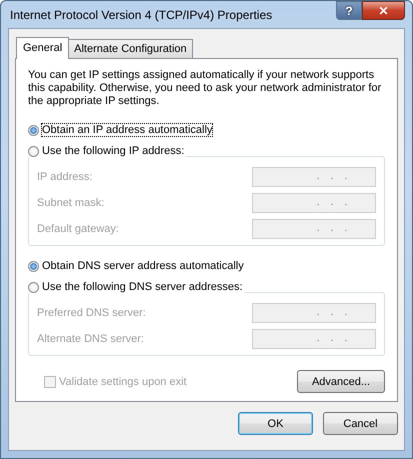 The height and width of the screenshot is (459, 413). Describe the element at coordinates (383, 10) in the screenshot. I see `close-button: ✕` at that location.